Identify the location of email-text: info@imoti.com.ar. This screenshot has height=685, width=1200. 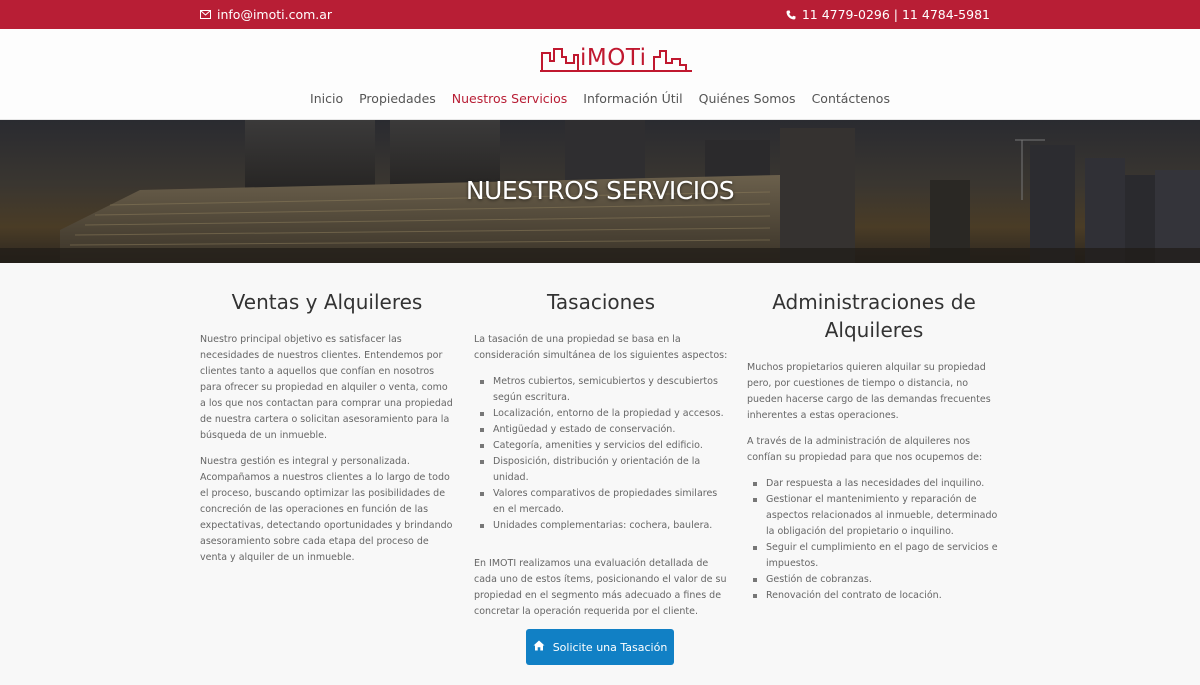
(275, 14).